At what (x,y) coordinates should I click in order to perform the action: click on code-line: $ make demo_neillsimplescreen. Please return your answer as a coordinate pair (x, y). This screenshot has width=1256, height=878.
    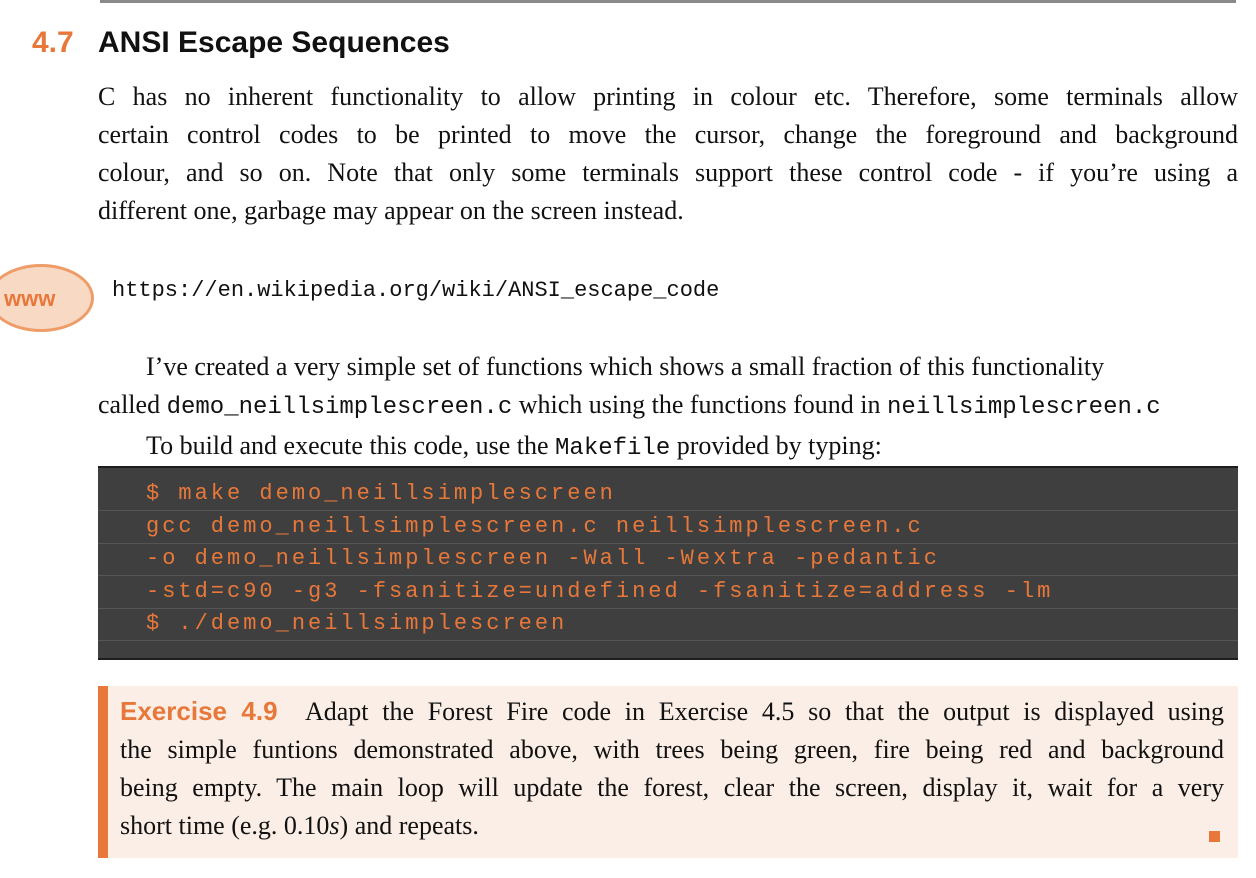
    Looking at the image, I should click on (381, 493).